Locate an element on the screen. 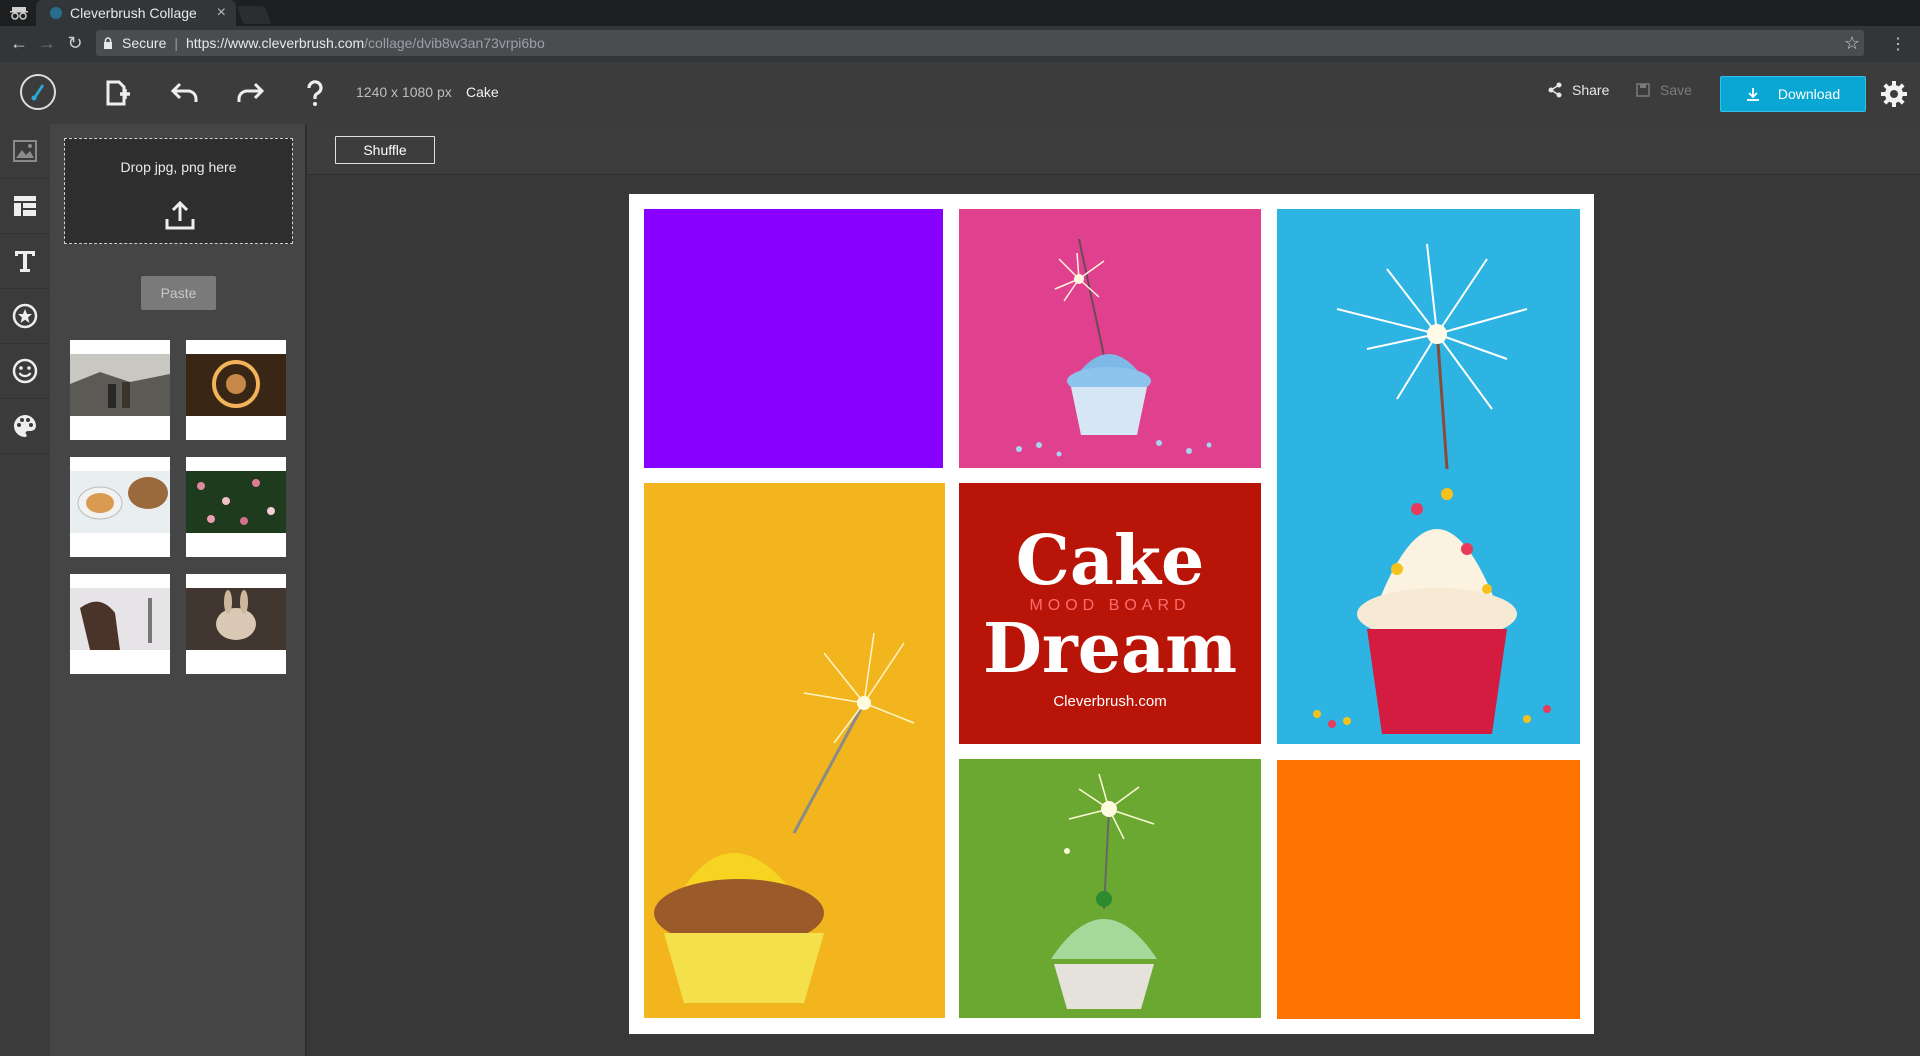  collage-cell-blue-cupcake is located at coordinates (1428, 476).